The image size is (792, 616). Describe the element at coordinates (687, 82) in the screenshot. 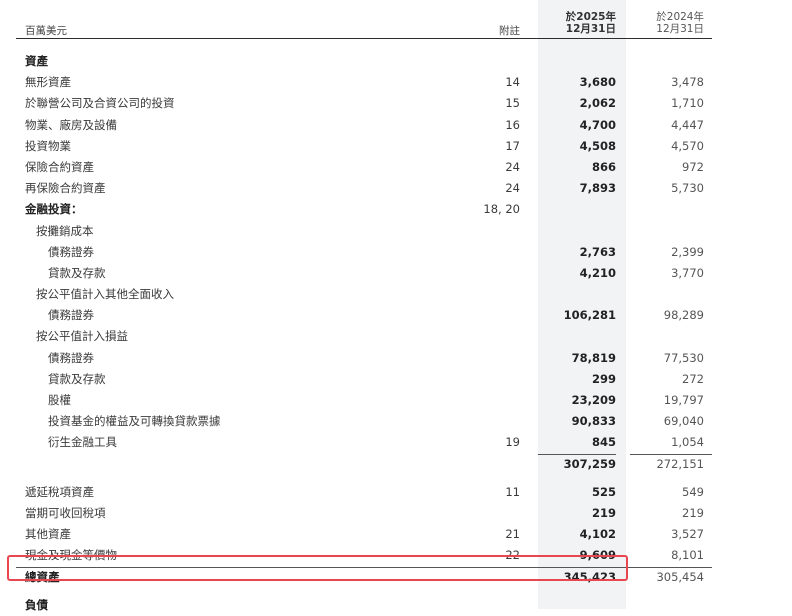

I see `row-prior-value: 3,478` at that location.